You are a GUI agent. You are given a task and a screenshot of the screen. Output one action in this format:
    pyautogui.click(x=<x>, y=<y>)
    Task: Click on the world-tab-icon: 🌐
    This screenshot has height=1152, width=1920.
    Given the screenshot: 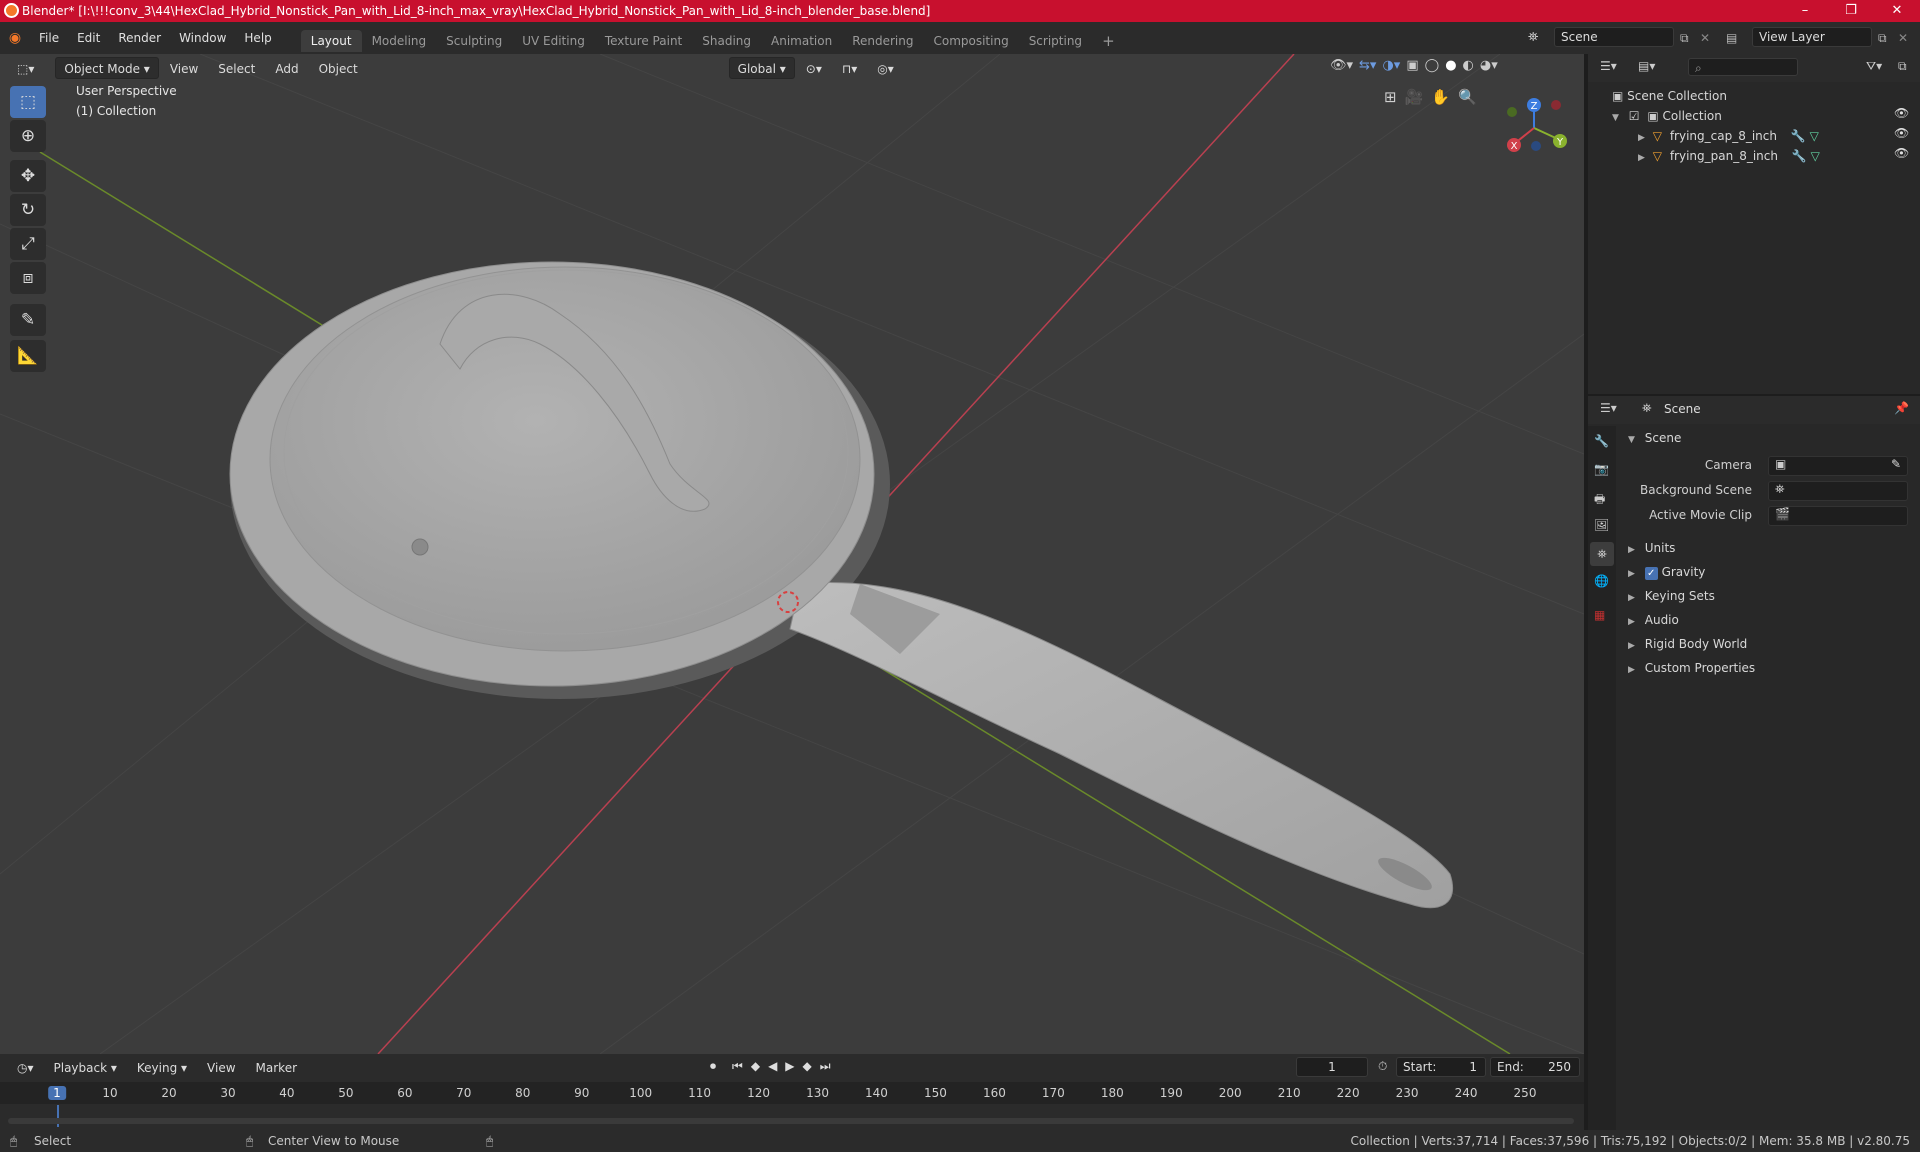 What is the action you would take?
    pyautogui.click(x=1601, y=581)
    